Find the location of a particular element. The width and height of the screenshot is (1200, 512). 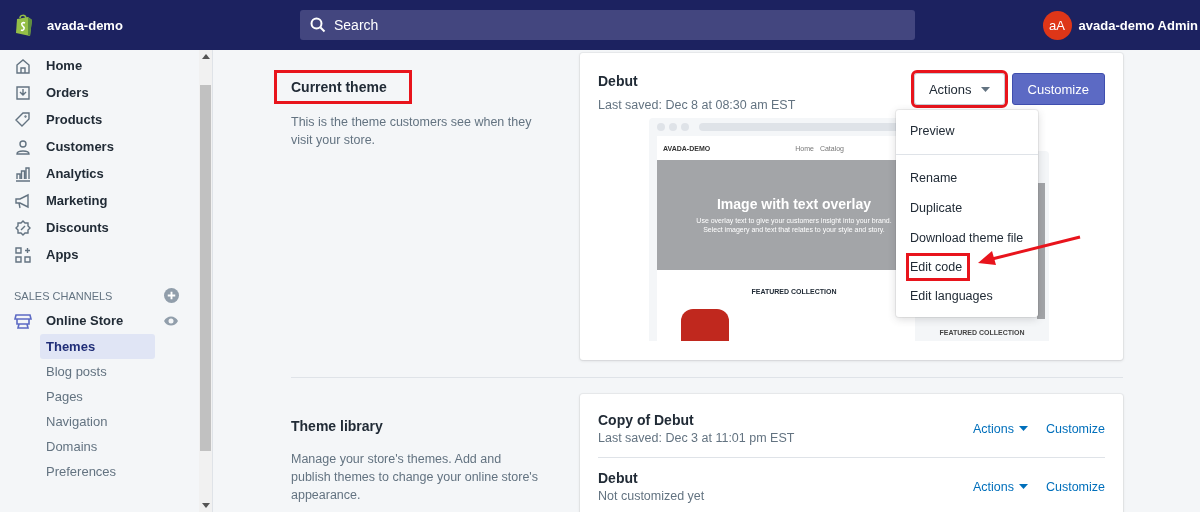

sub-nav-item: Themes is located at coordinates (97, 346).